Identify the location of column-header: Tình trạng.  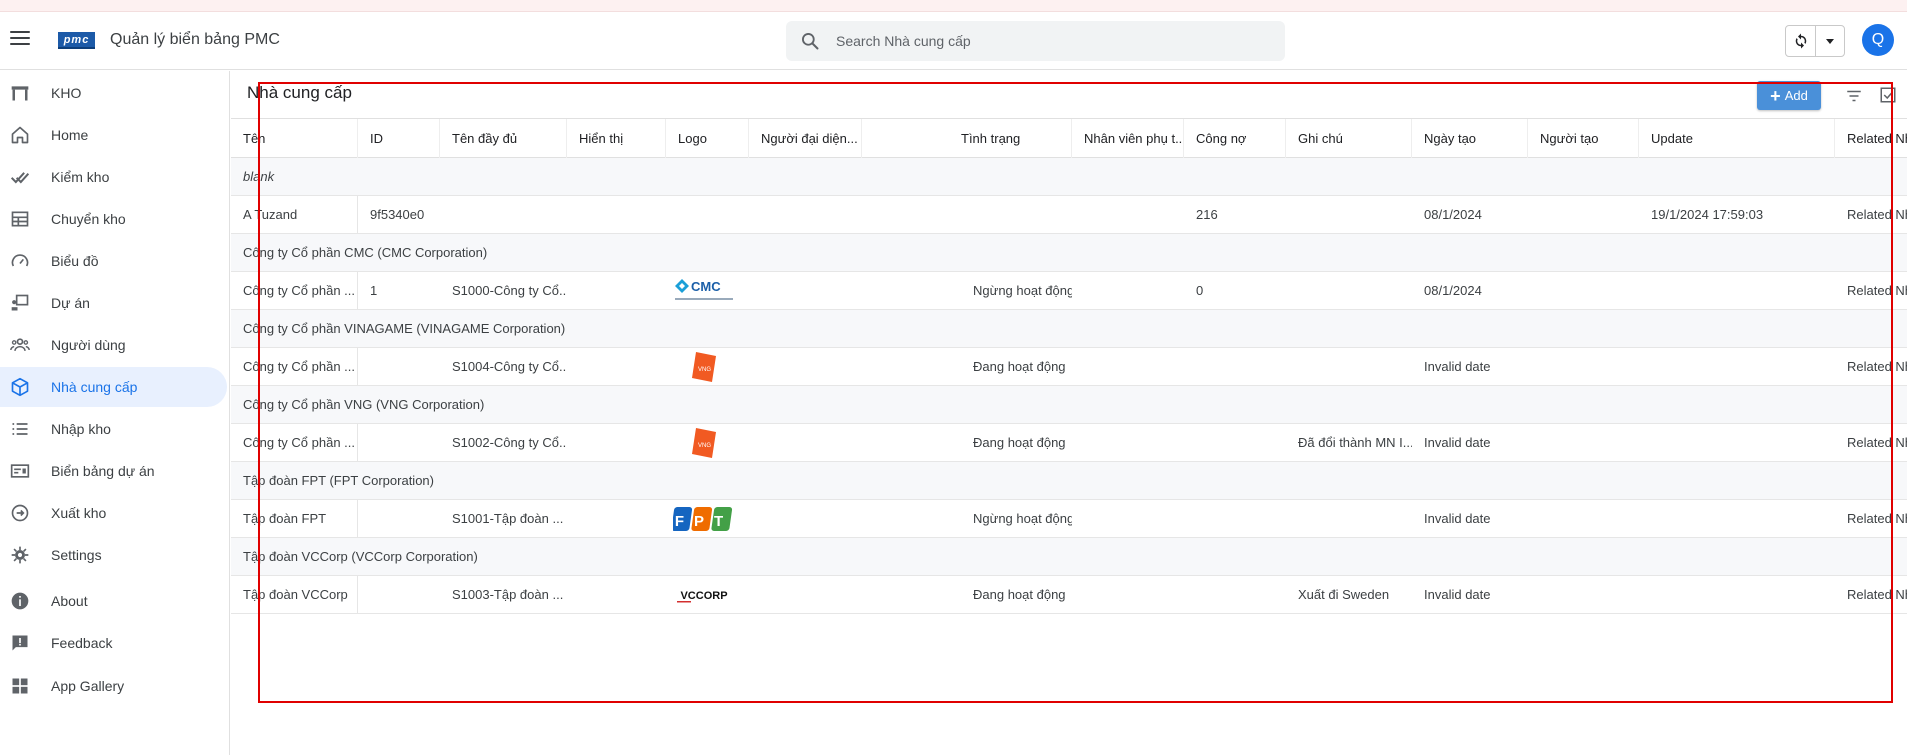
(967, 138).